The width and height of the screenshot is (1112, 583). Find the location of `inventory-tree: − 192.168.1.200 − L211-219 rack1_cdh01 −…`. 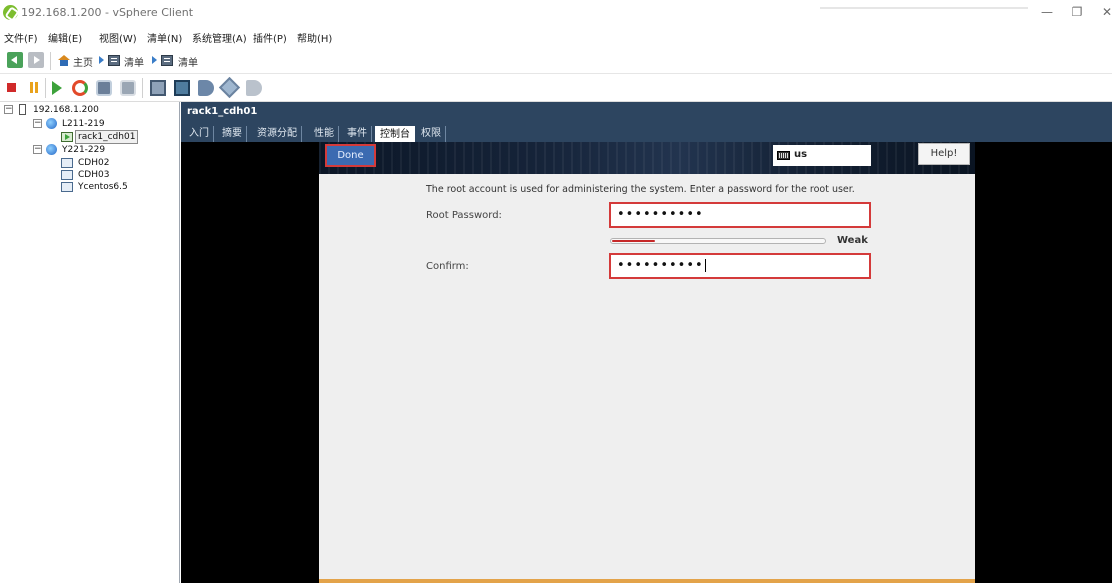

inventory-tree: − 192.168.1.200 − L211-219 rack1_cdh01 −… is located at coordinates (90, 342).